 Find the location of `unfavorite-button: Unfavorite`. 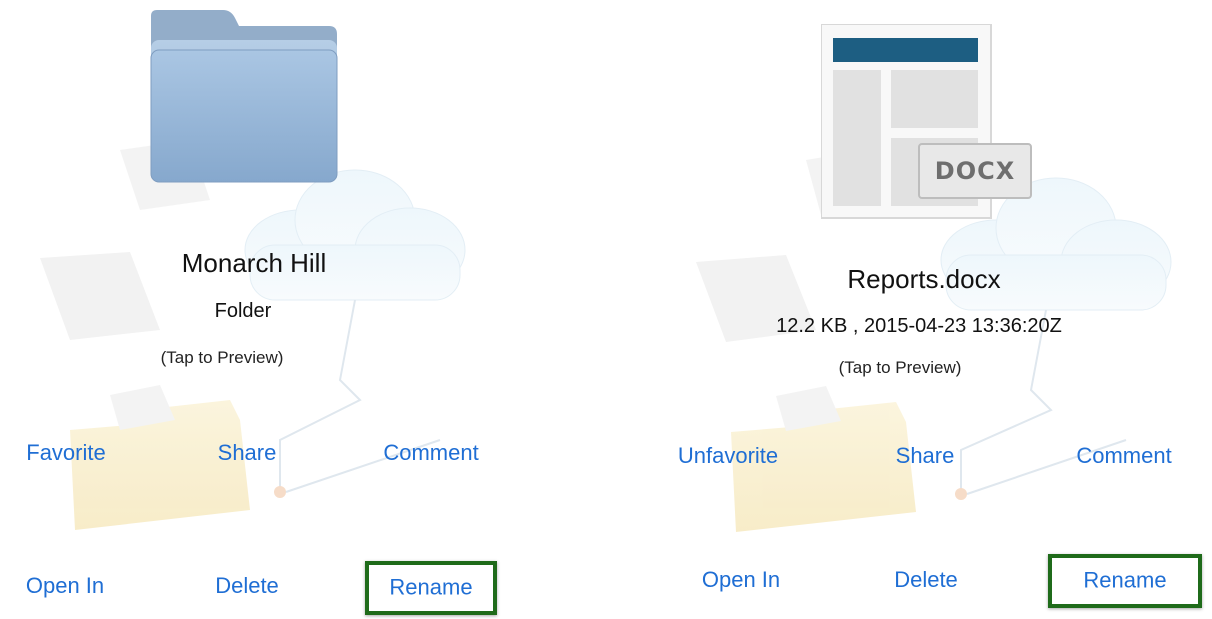

unfavorite-button: Unfavorite is located at coordinates (728, 456).